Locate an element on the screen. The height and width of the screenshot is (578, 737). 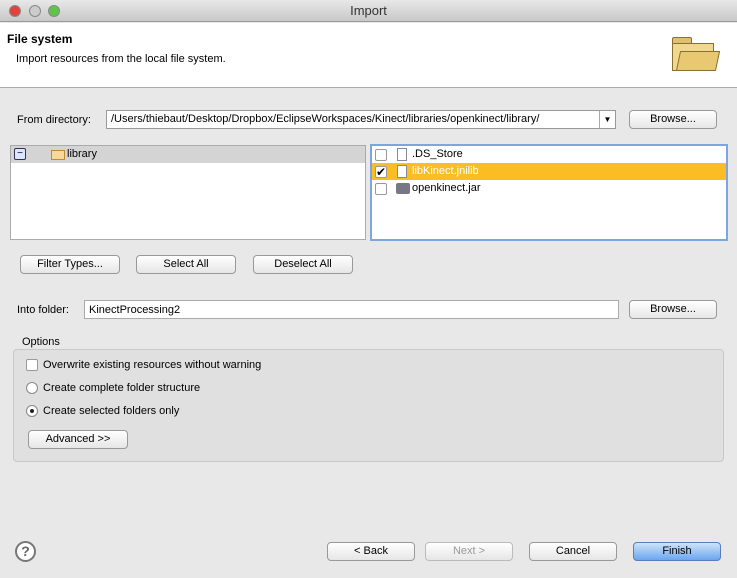
tree-item-label: library is located at coordinates (82, 154).